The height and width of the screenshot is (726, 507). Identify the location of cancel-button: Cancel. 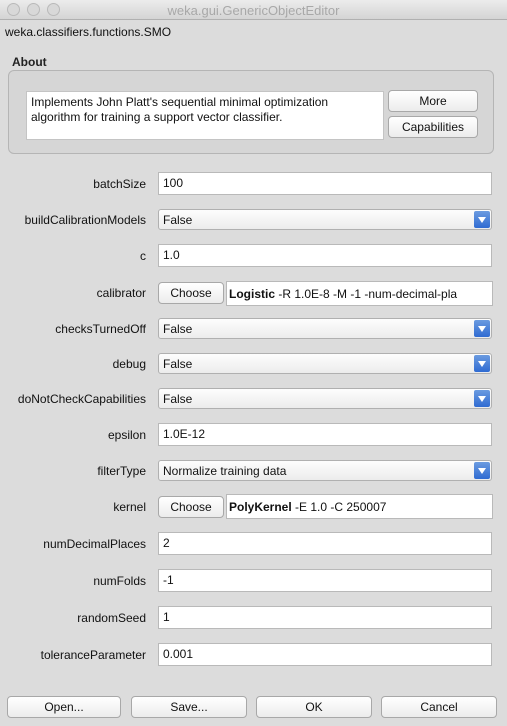
(439, 707).